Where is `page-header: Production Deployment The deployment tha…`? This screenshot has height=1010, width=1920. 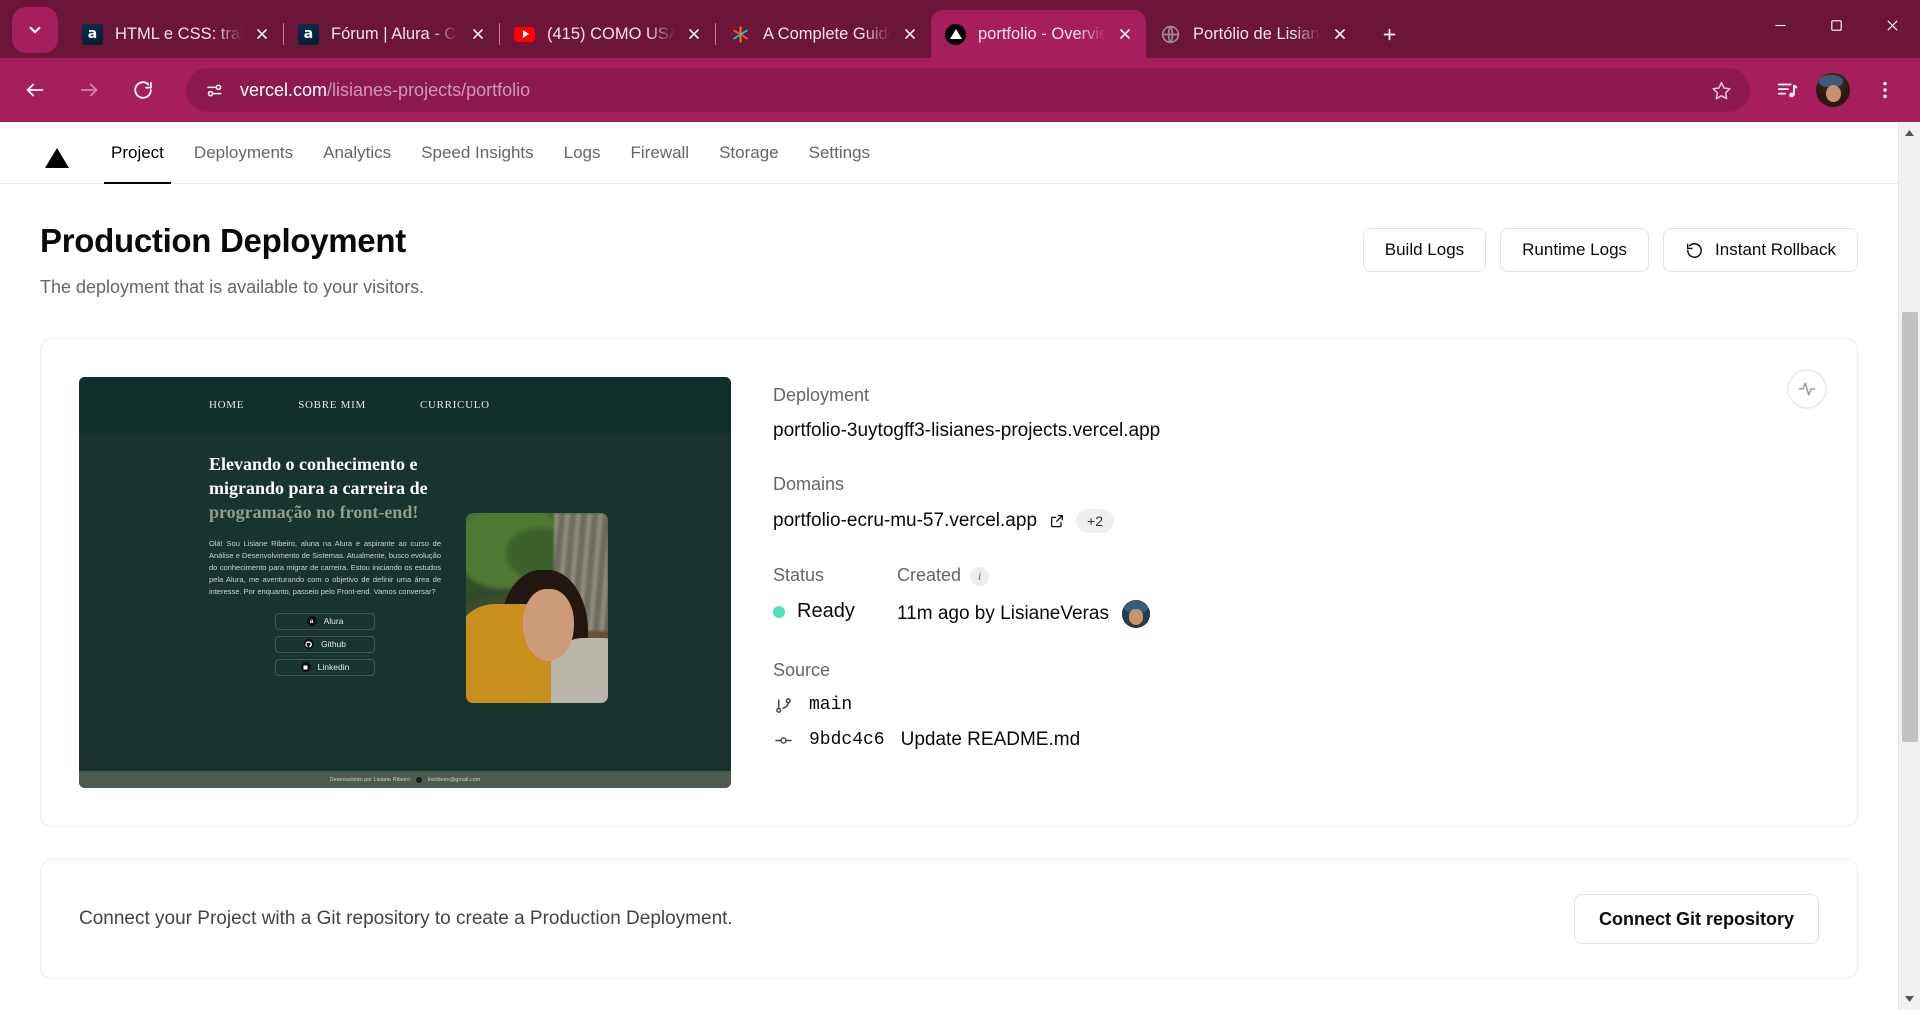 page-header: Production Deployment The deployment tha… is located at coordinates (949, 241).